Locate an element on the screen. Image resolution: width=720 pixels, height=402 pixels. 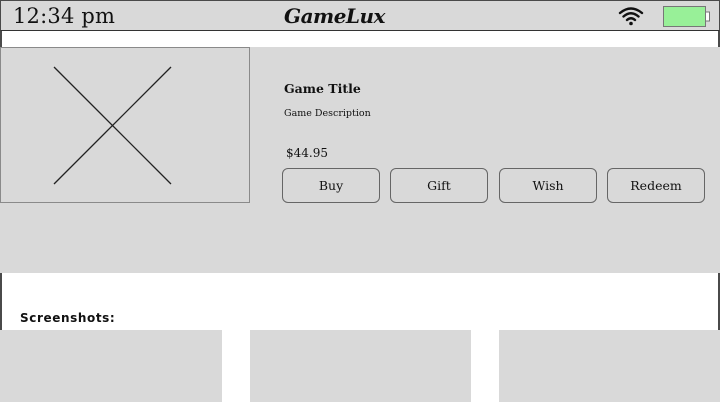
buy-button: Buy is located at coordinates (331, 185).